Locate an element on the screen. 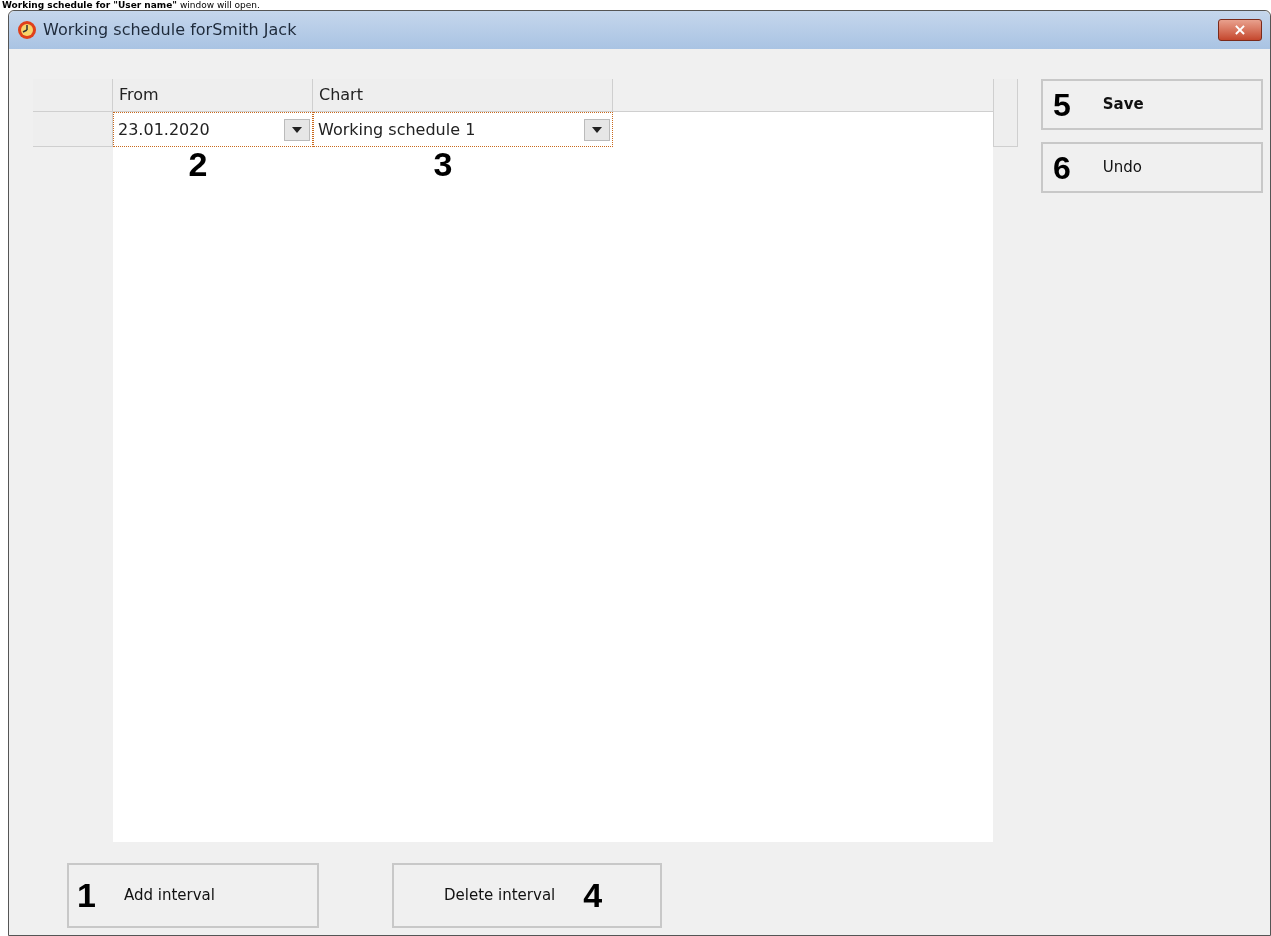 This screenshot has width=1271, height=936. caption-text: Working schedule for "User name" window will open. is located at coordinates (131, 5).